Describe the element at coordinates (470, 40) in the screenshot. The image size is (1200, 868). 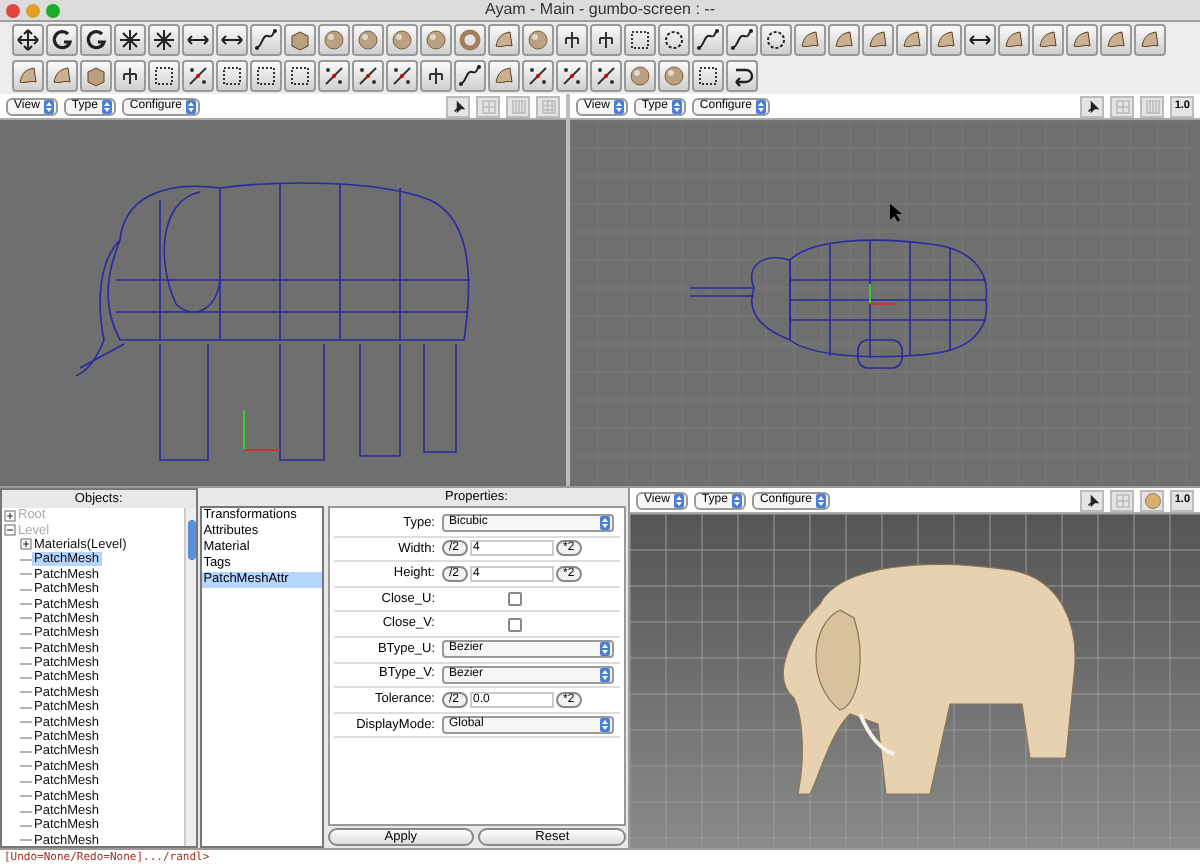
I see `torus-icon` at that location.